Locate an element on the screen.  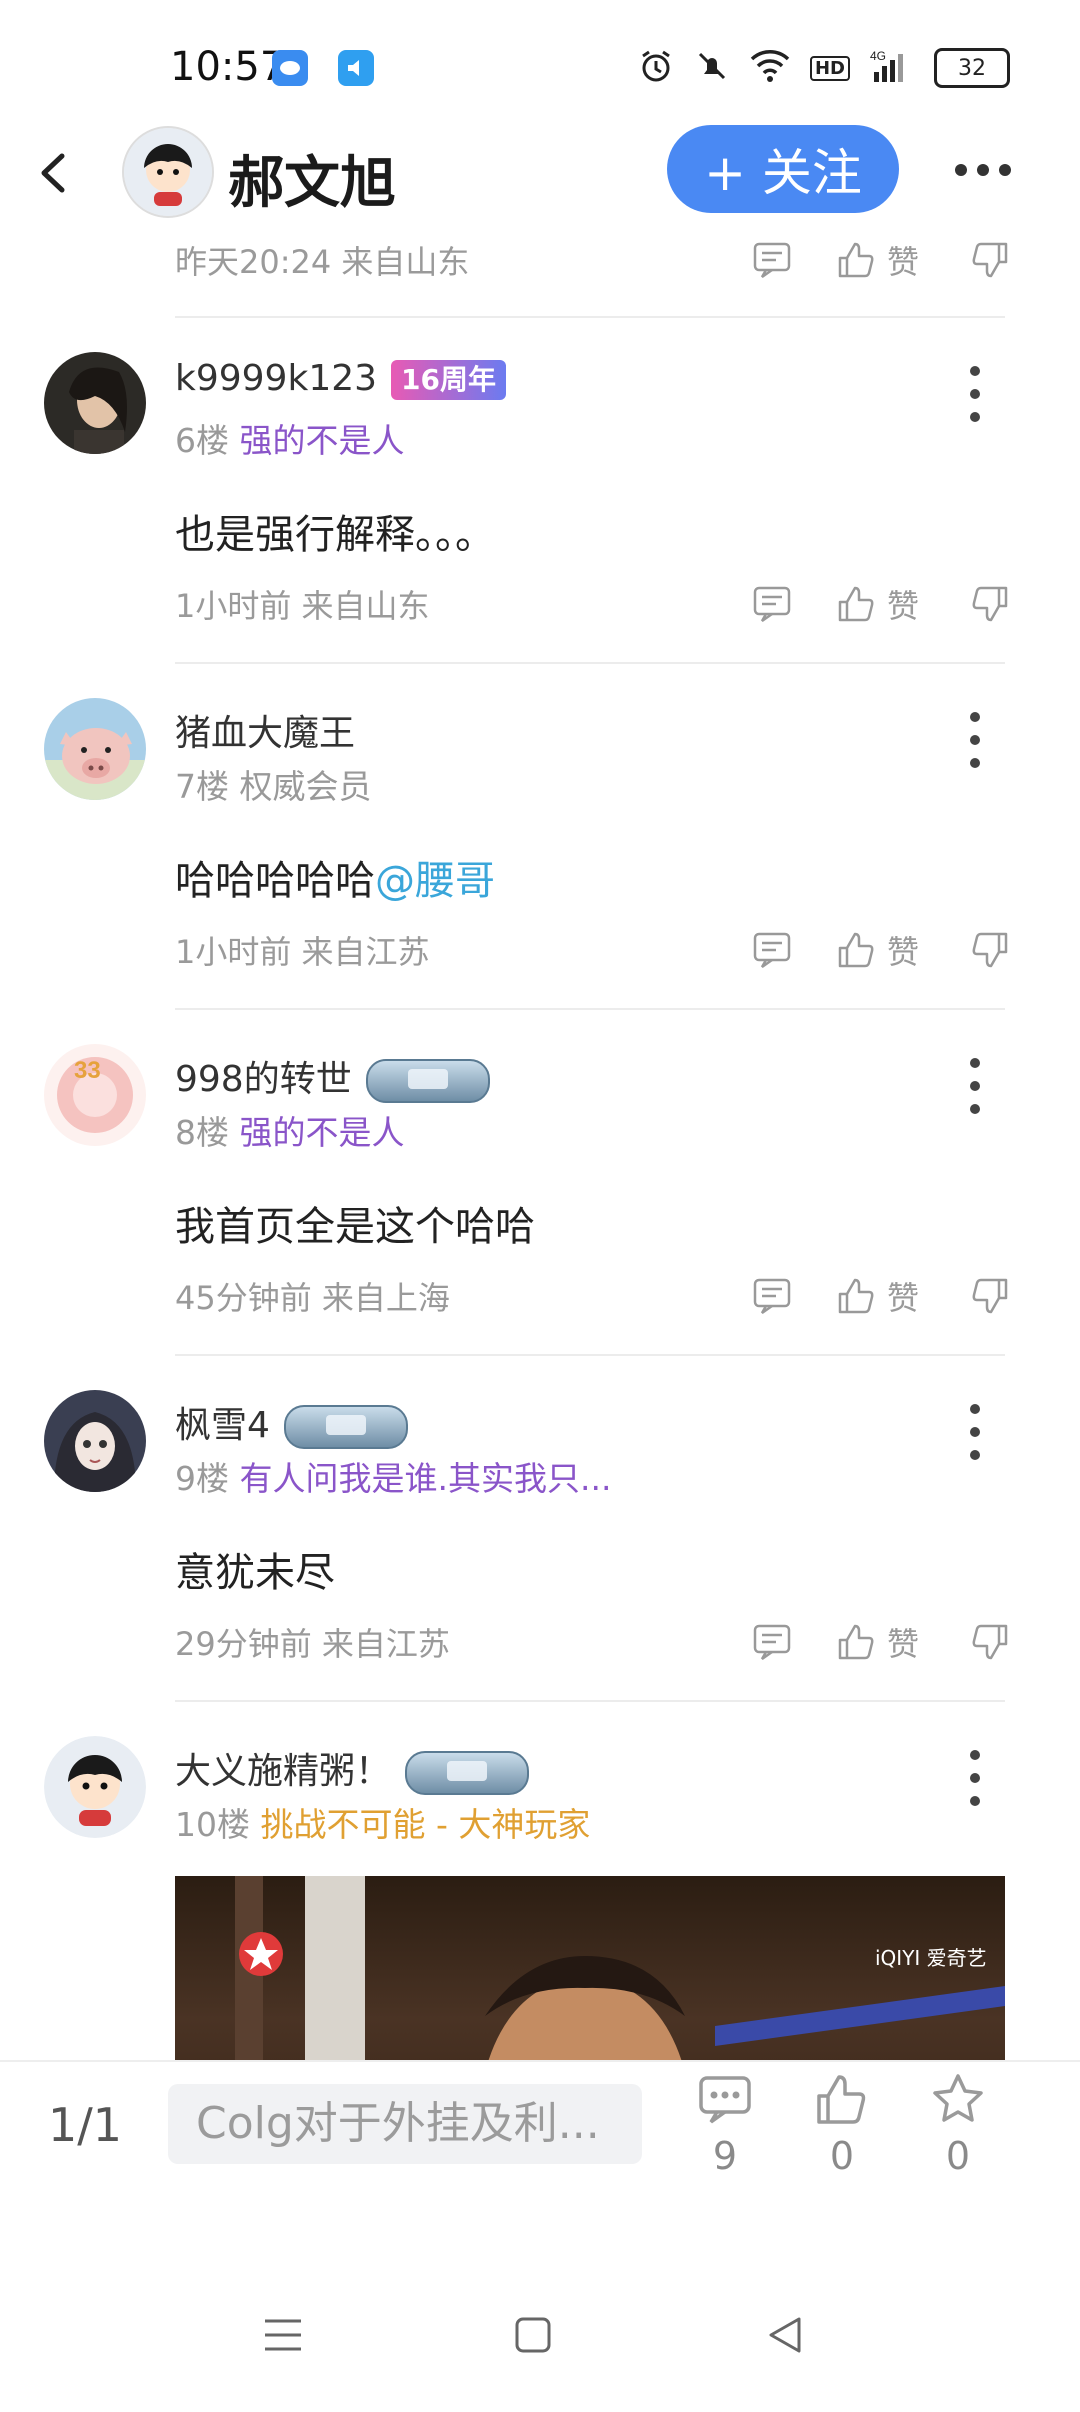
follow-button: + 关注 is located at coordinates (783, 169).